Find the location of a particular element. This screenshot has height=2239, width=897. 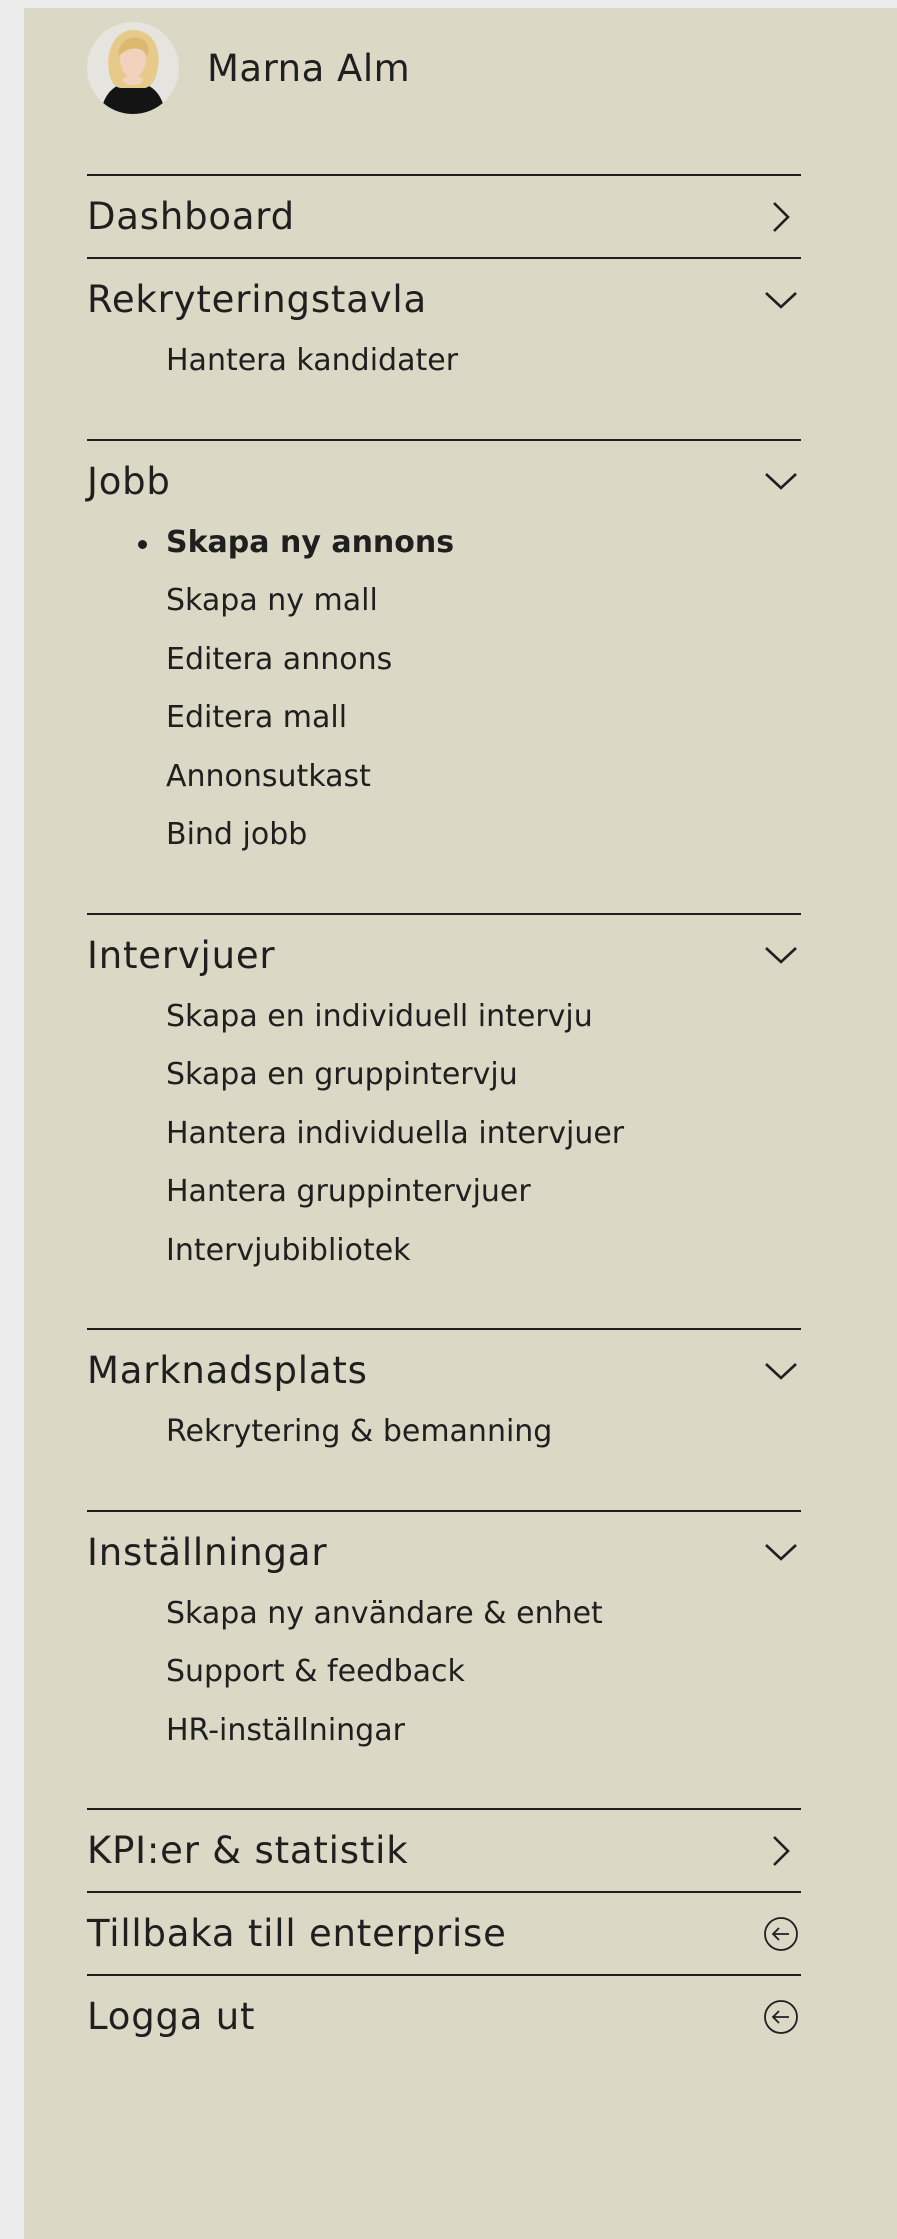

nav-section-logout: Logga ut is located at coordinates (444, 2015).